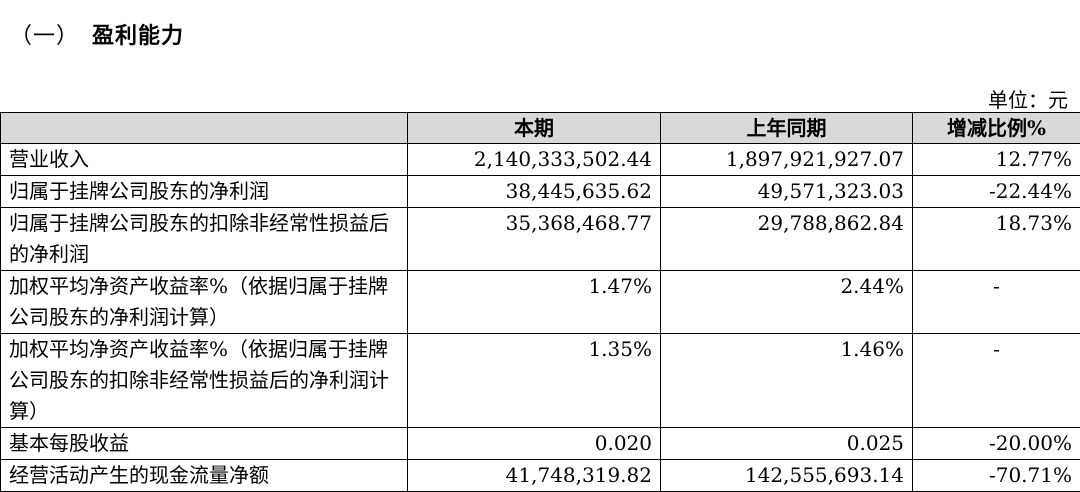 The width and height of the screenshot is (1080, 492). What do you see at coordinates (787, 444) in the screenshot?
I see `previous-value: 0.025` at bounding box center [787, 444].